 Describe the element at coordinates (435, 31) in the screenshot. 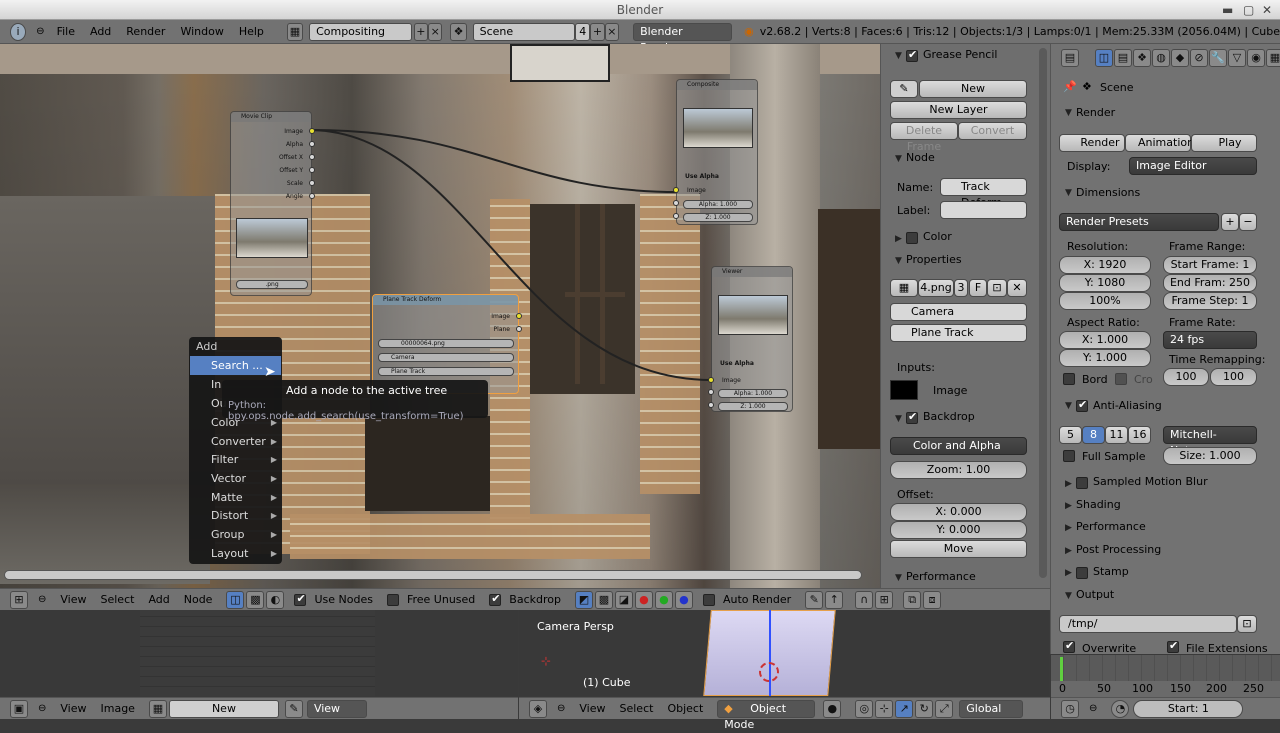

I see `screen-delete-icon: ×` at that location.